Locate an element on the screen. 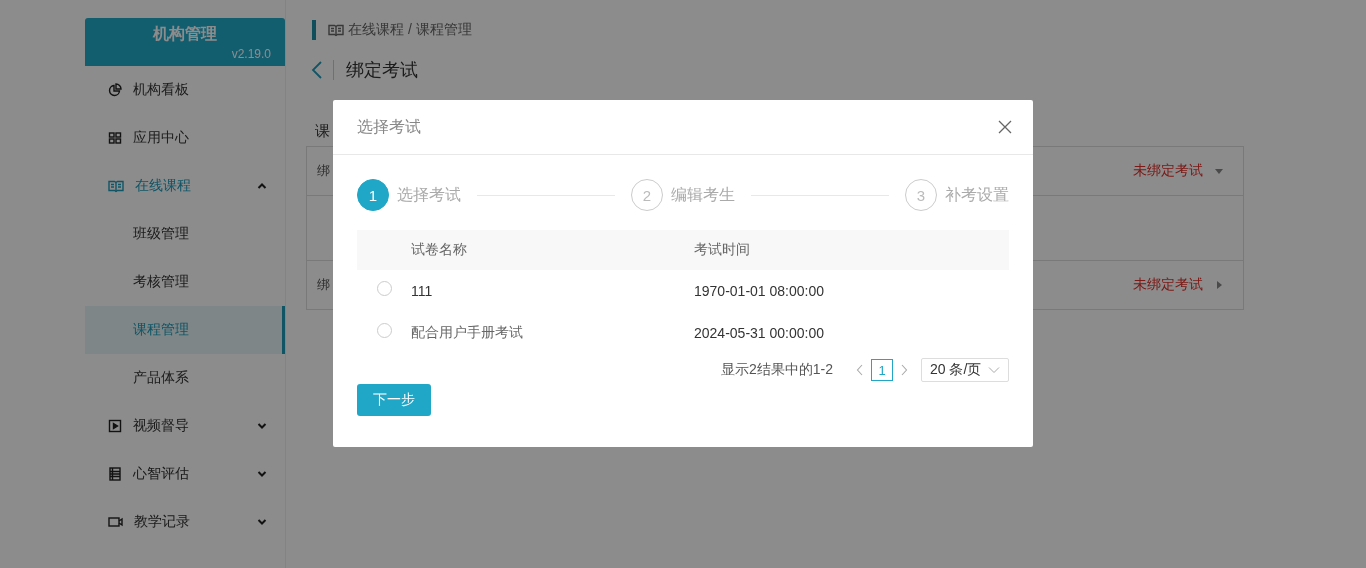 The width and height of the screenshot is (1366, 568). pagination-summary: 显示2结果中的1-2 is located at coordinates (776, 370).